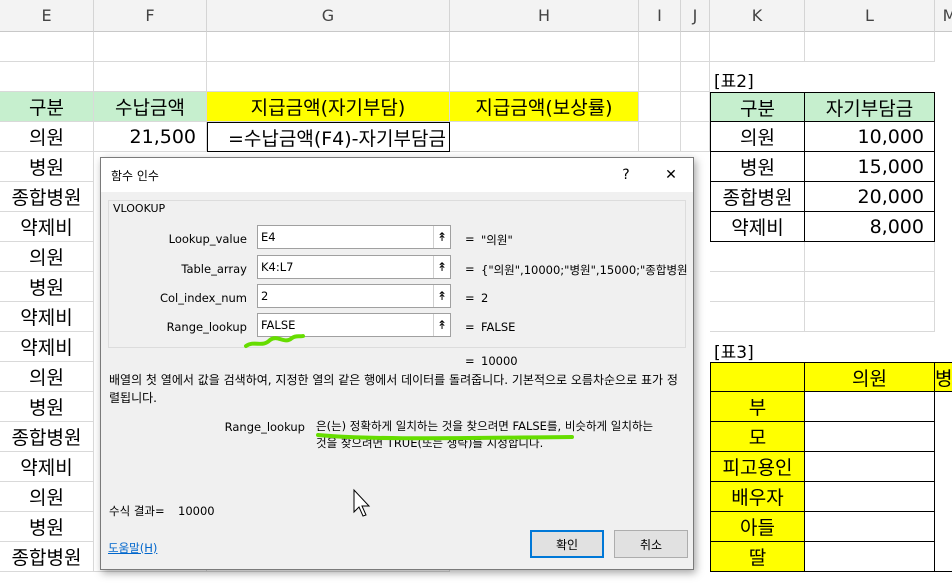  What do you see at coordinates (869, 377) in the screenshot?
I see `t3-header: 의원` at bounding box center [869, 377].